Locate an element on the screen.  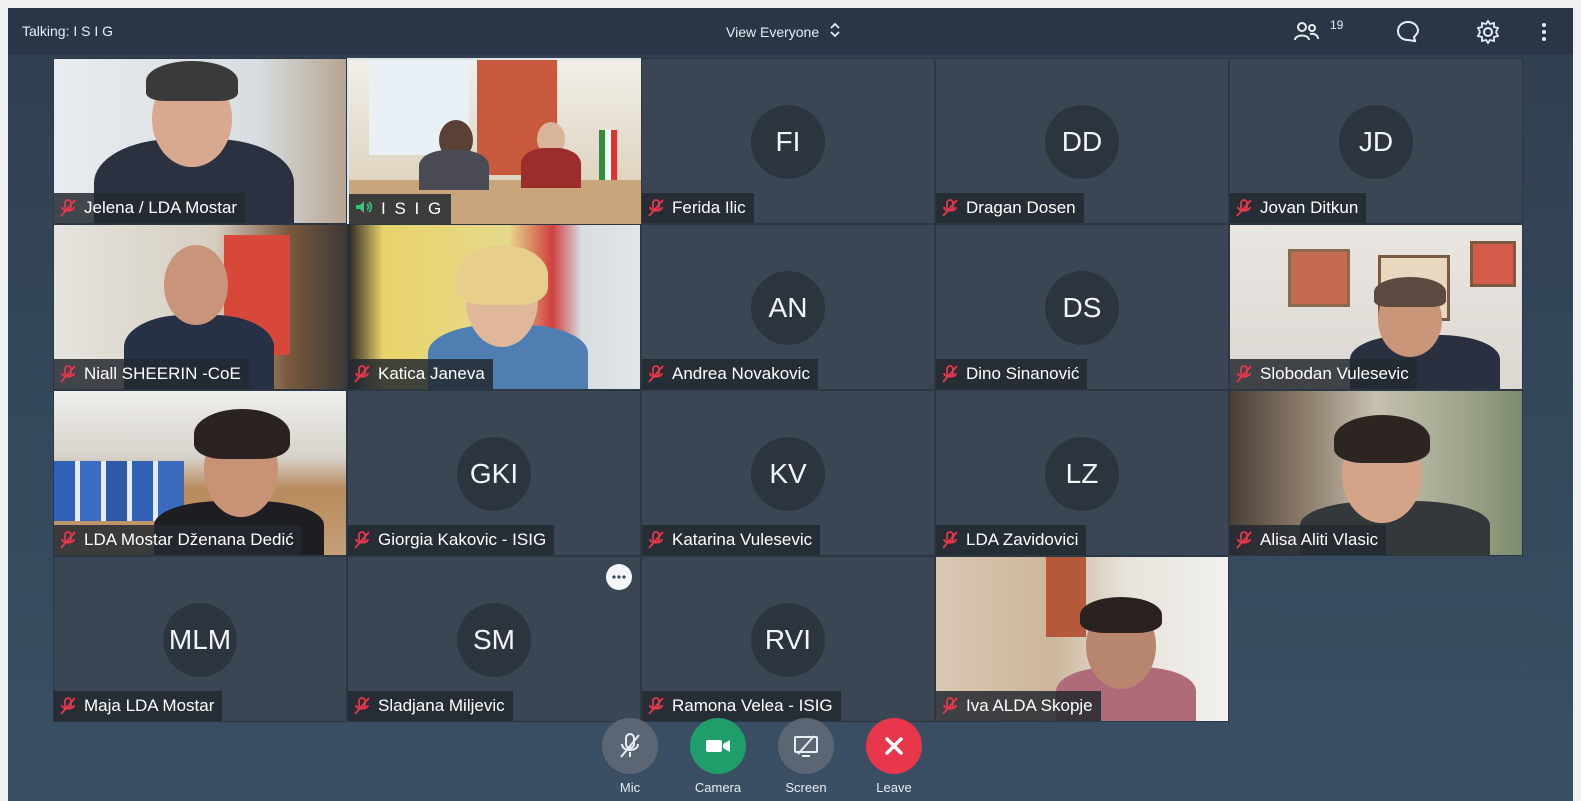
participant-tile: JD Jovan Ditkun is located at coordinates (1376, 141).